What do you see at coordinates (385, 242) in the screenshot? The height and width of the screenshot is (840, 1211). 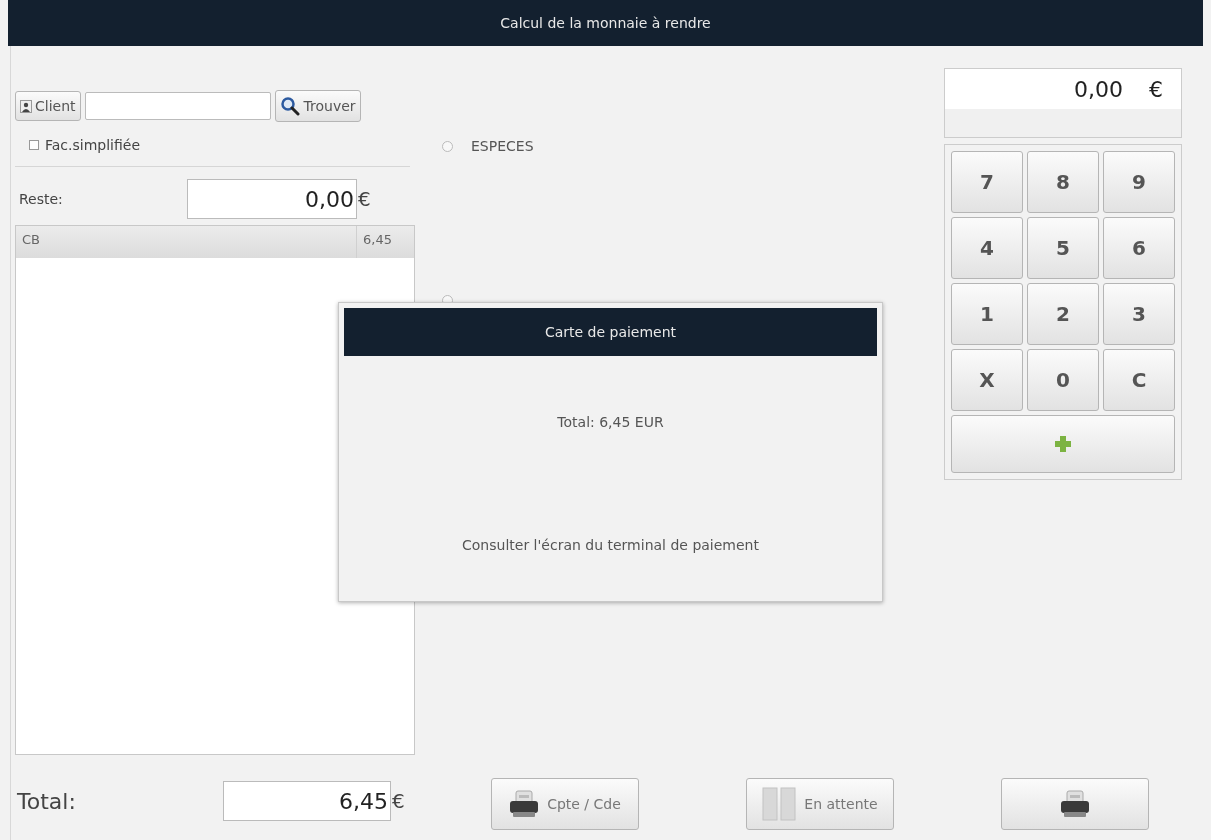 I see `table-cell: 6,45` at bounding box center [385, 242].